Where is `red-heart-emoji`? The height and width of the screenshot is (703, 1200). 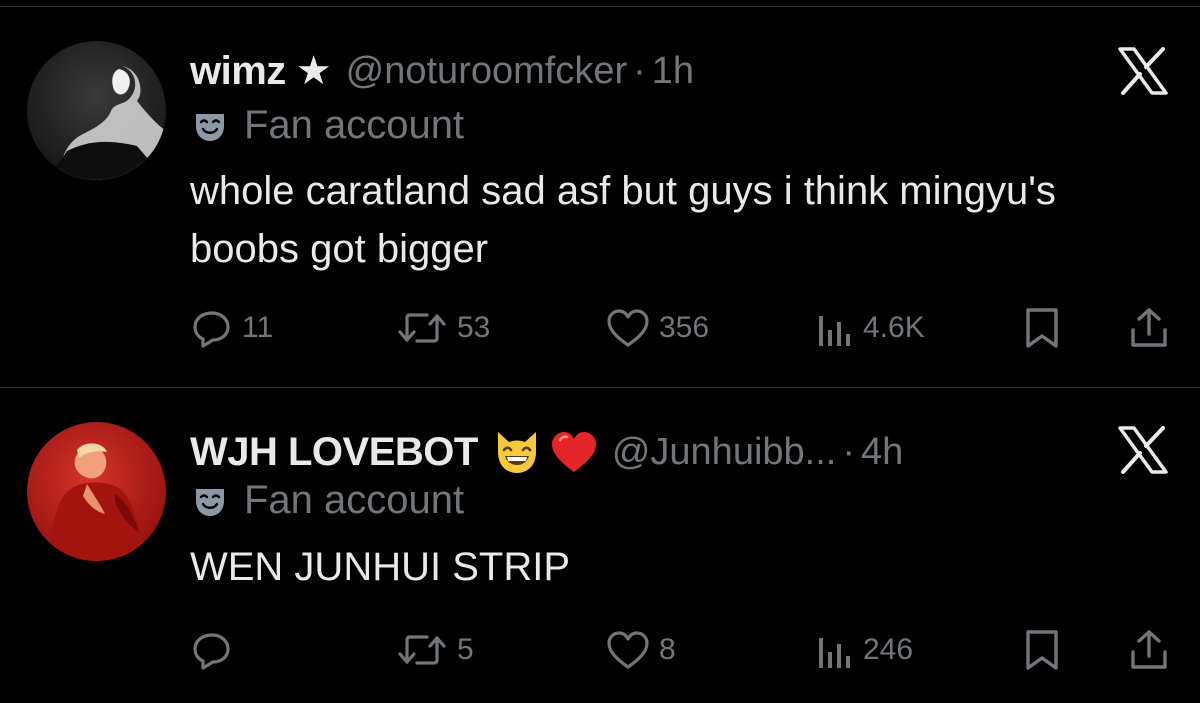 red-heart-emoji is located at coordinates (574, 452).